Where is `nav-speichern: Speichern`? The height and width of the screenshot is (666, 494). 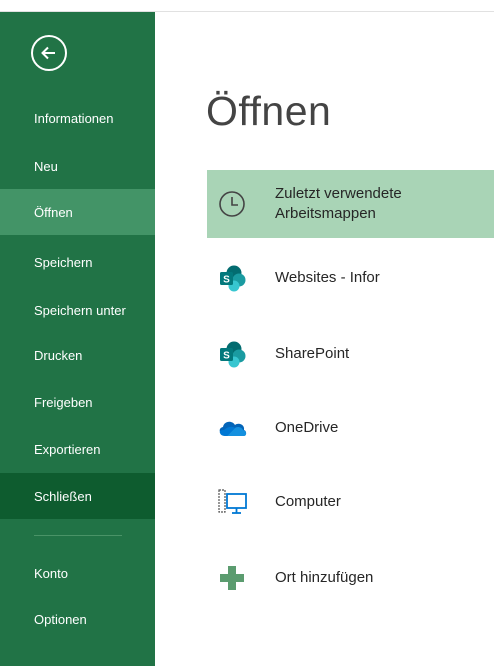 nav-speichern: Speichern is located at coordinates (77, 262).